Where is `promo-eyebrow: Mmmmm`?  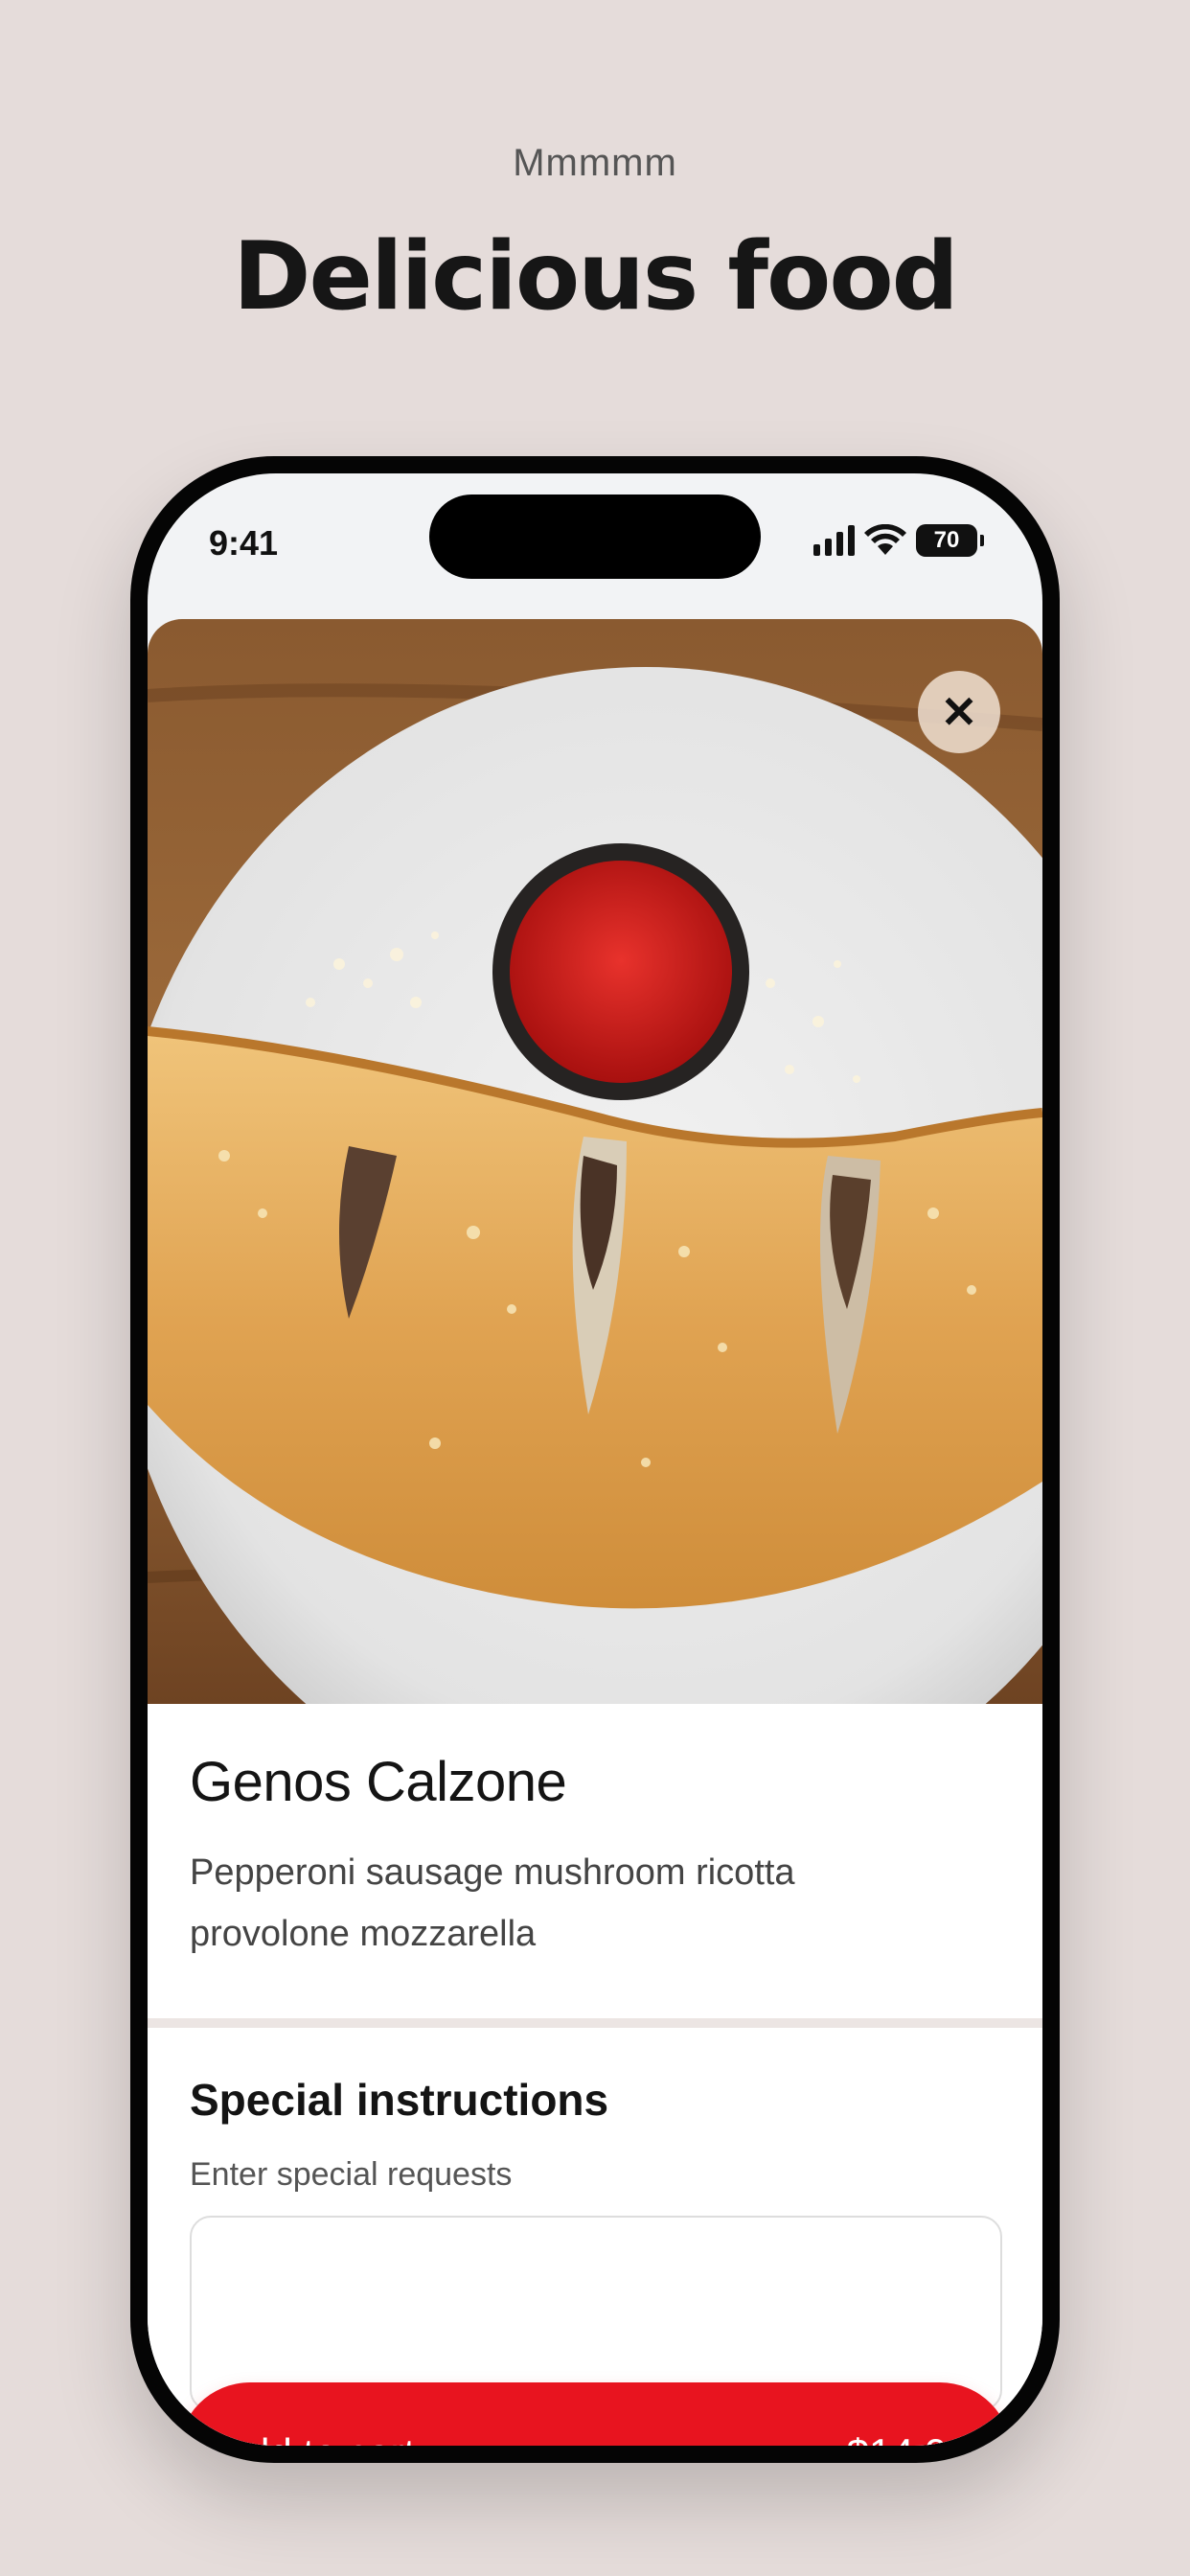 promo-eyebrow: Mmmmm is located at coordinates (595, 163).